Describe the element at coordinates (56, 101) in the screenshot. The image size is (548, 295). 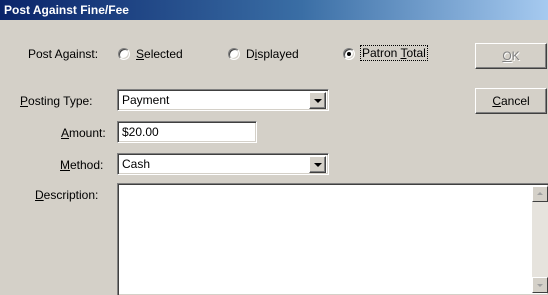
I see `posting-type-label: Posting Type:` at that location.